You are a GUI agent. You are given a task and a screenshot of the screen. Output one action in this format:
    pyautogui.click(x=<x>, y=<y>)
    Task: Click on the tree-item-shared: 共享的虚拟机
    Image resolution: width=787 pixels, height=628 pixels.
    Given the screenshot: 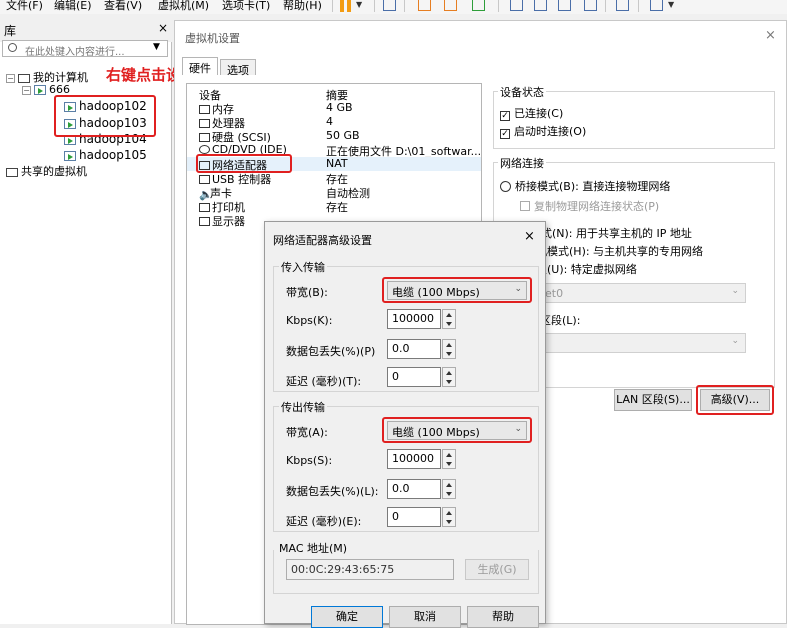 What is the action you would take?
    pyautogui.click(x=46, y=171)
    